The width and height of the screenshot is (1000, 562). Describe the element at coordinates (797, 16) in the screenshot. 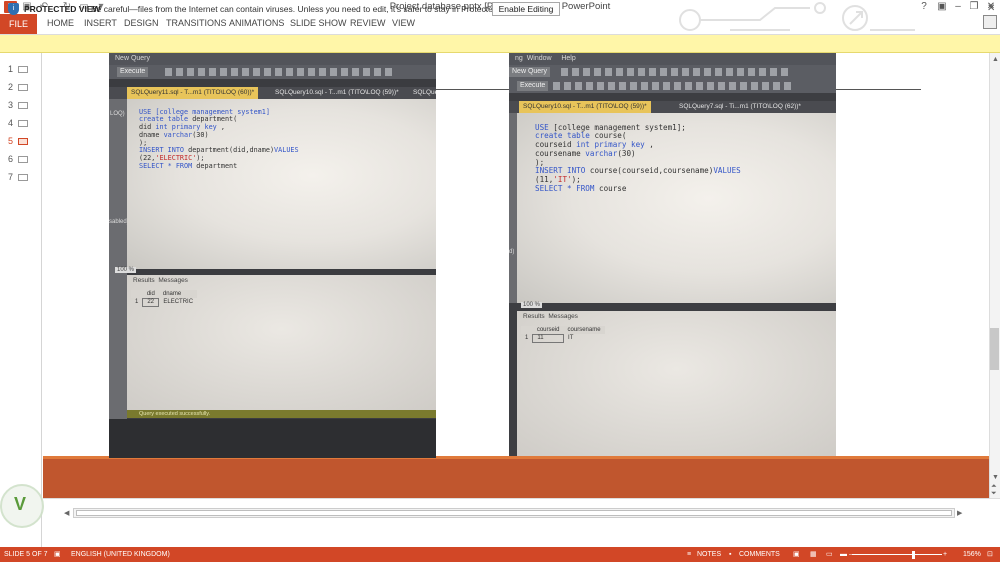

I see `circuit-decoration` at that location.